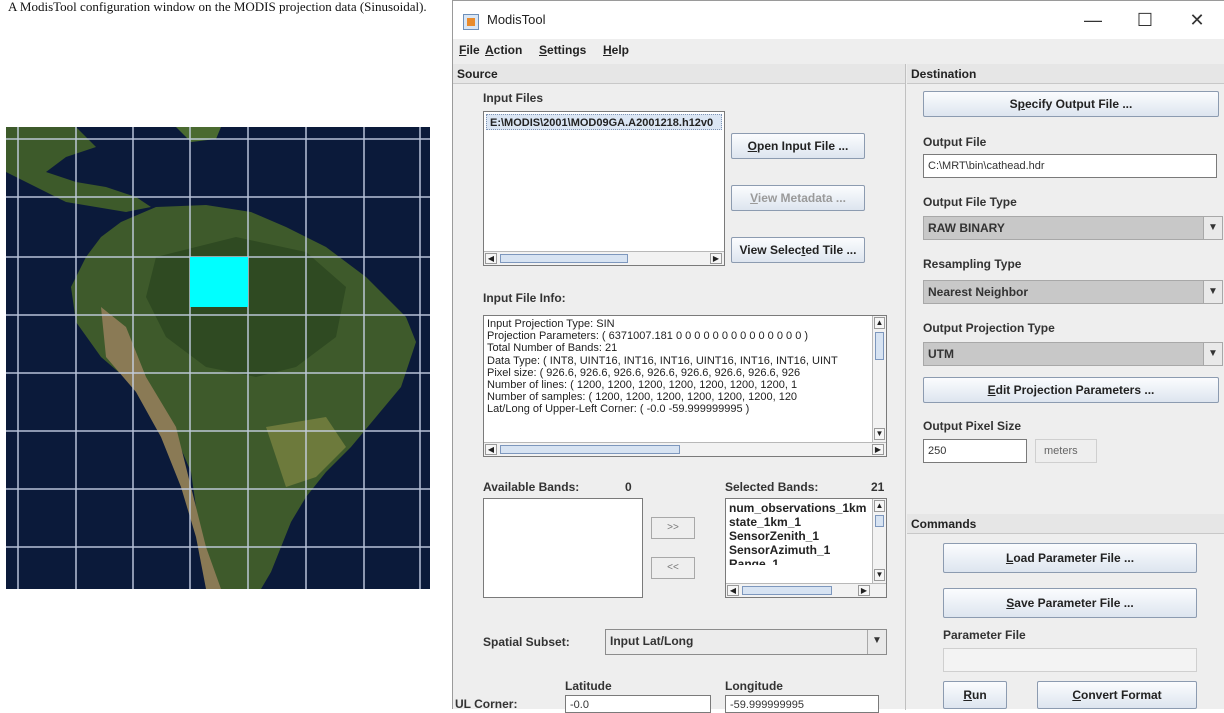 This screenshot has width=1224, height=713. Describe the element at coordinates (1070, 660) in the screenshot. I see `parameter-file-field` at that location.